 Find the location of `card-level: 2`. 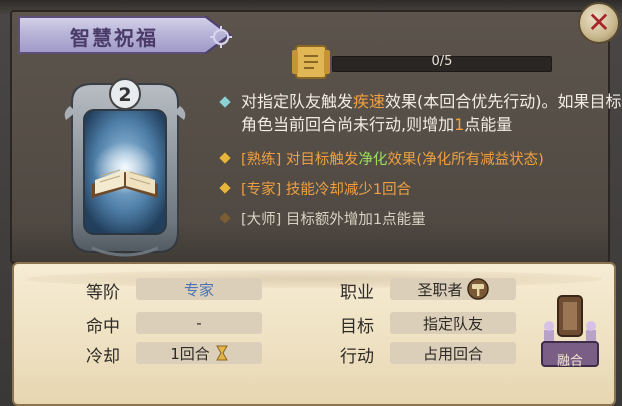

card-level: 2 is located at coordinates (124, 95).